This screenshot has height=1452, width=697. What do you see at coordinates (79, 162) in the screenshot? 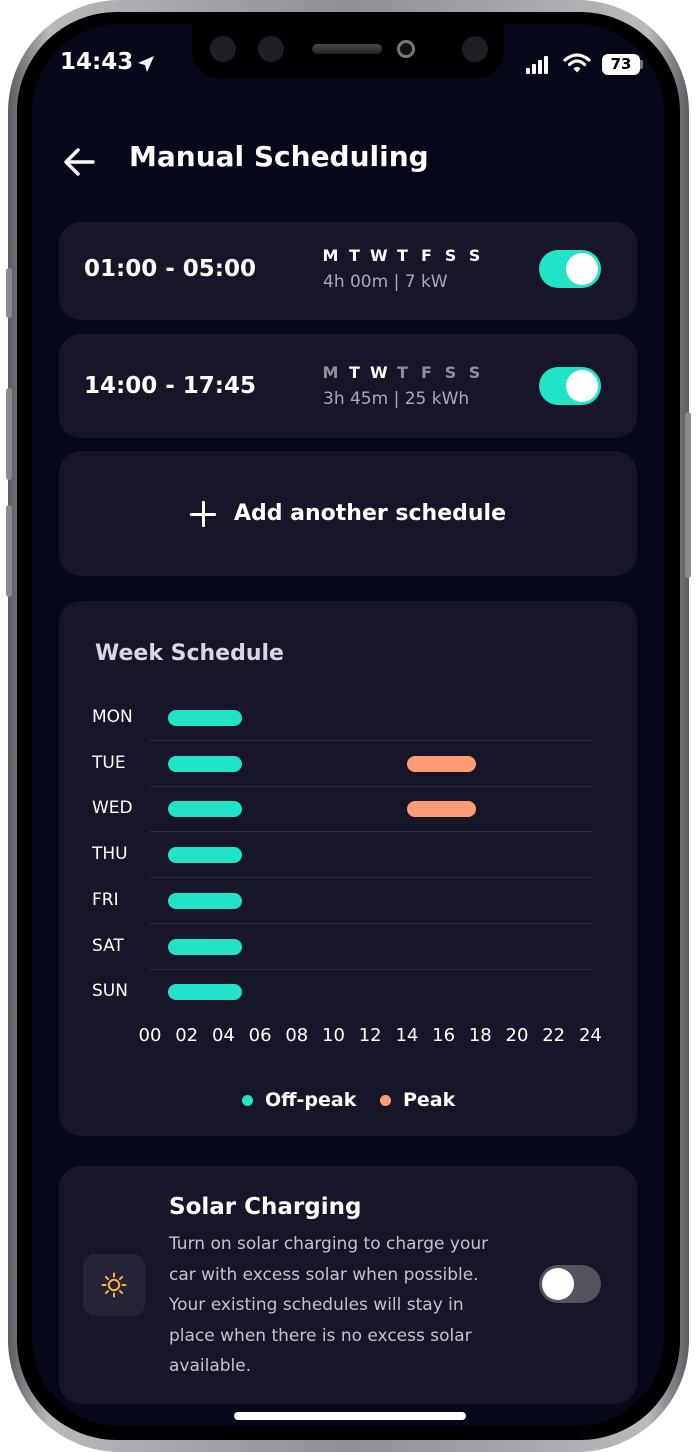
I see `back-arrow-icon` at bounding box center [79, 162].